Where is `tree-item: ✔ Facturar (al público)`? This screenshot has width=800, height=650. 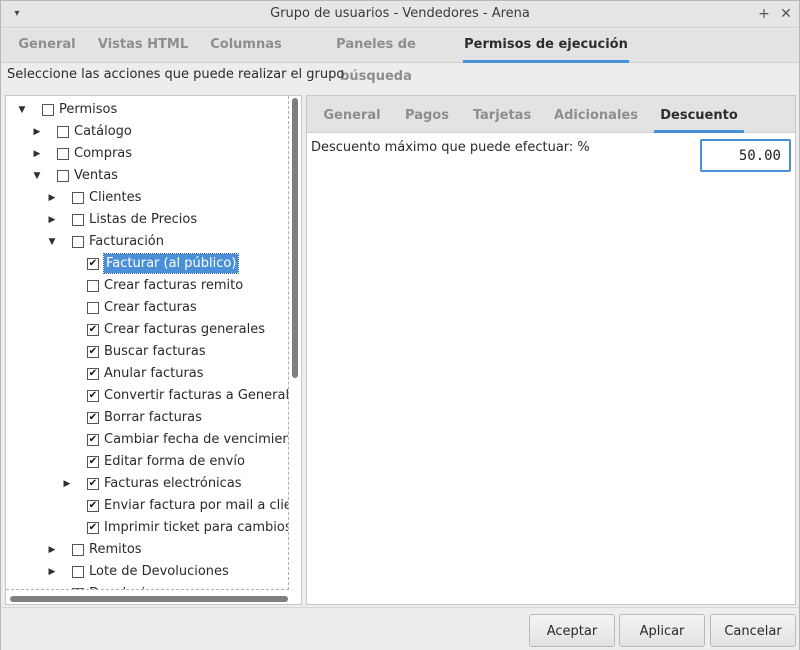 tree-item: ✔ Facturar (al público) is located at coordinates (147, 264).